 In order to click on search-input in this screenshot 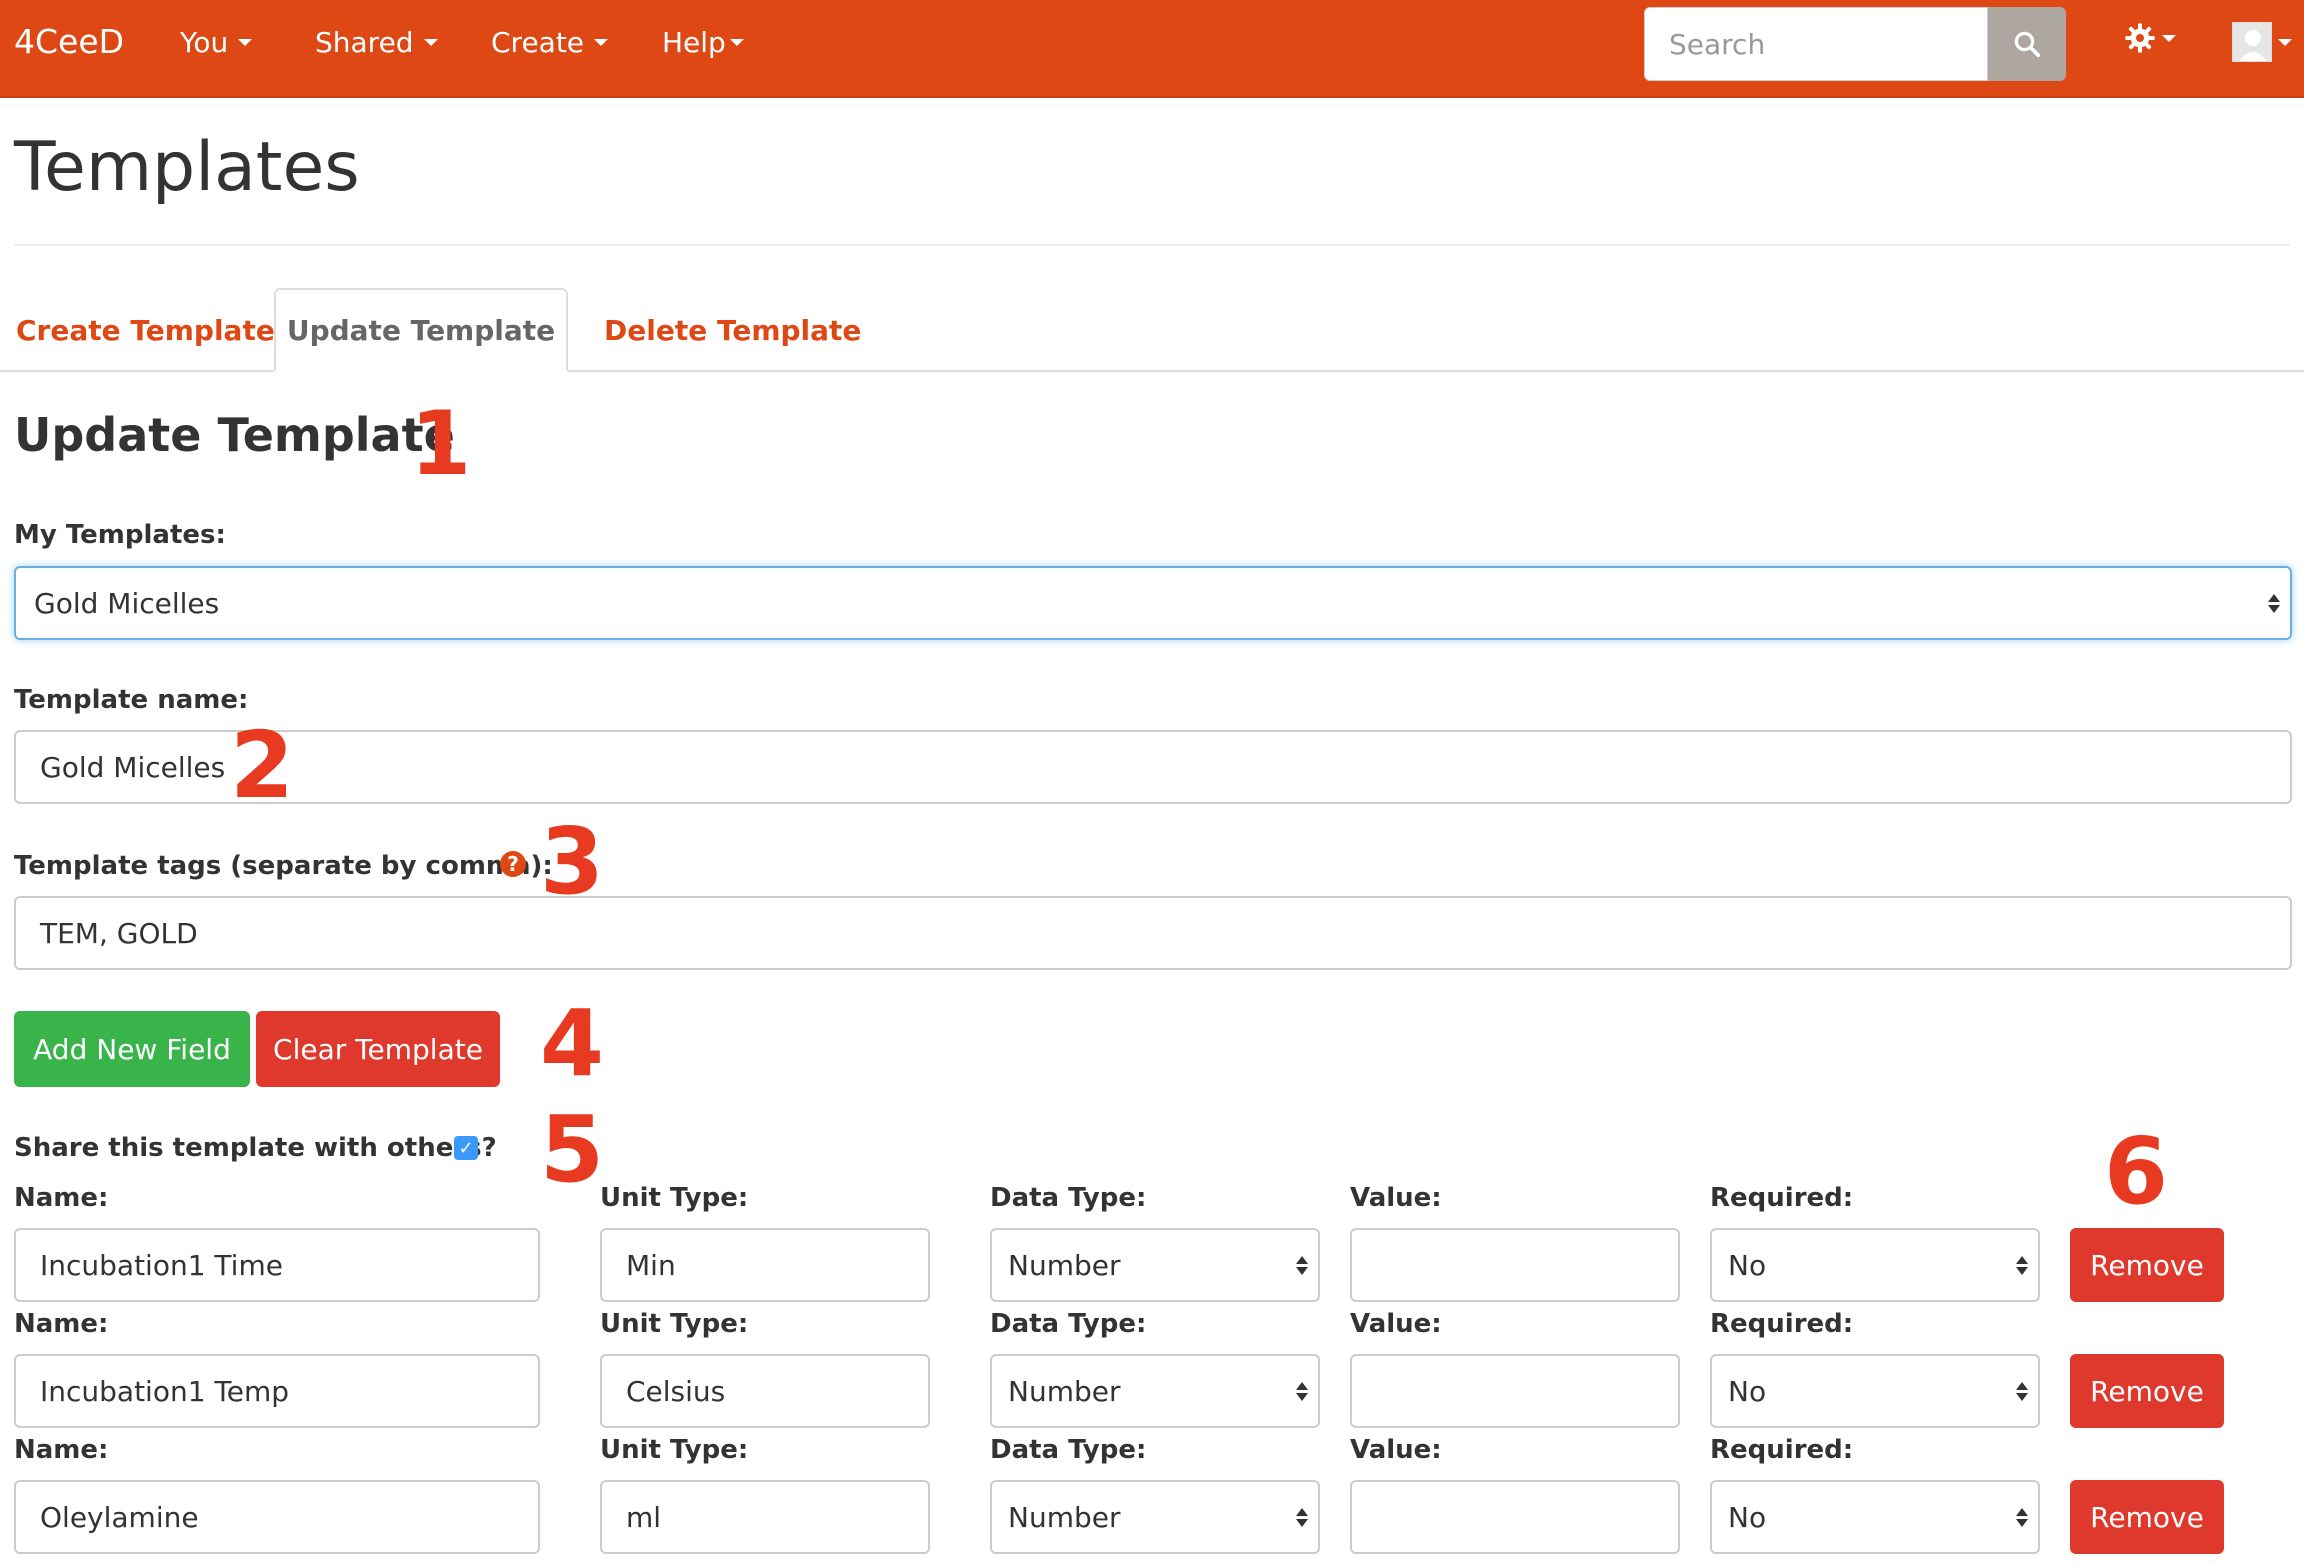, I will do `click(1816, 44)`.